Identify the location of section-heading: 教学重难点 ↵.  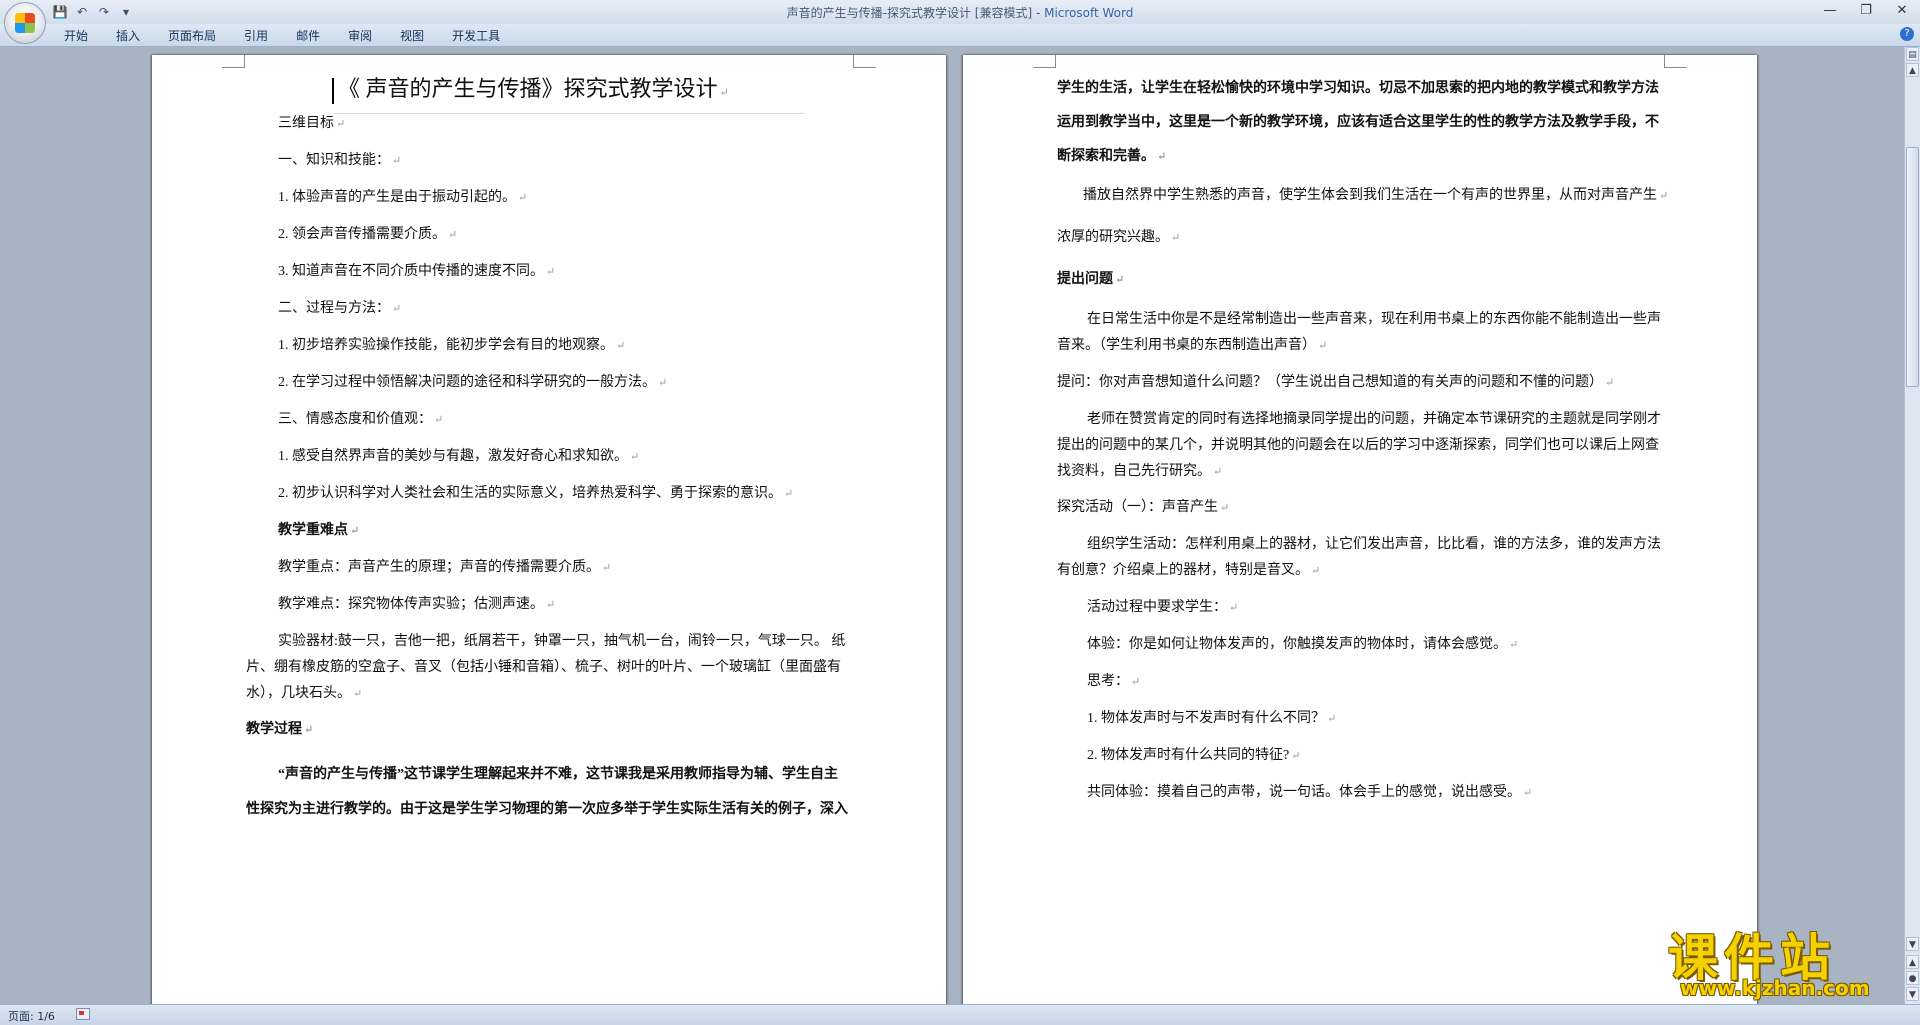
(319, 530).